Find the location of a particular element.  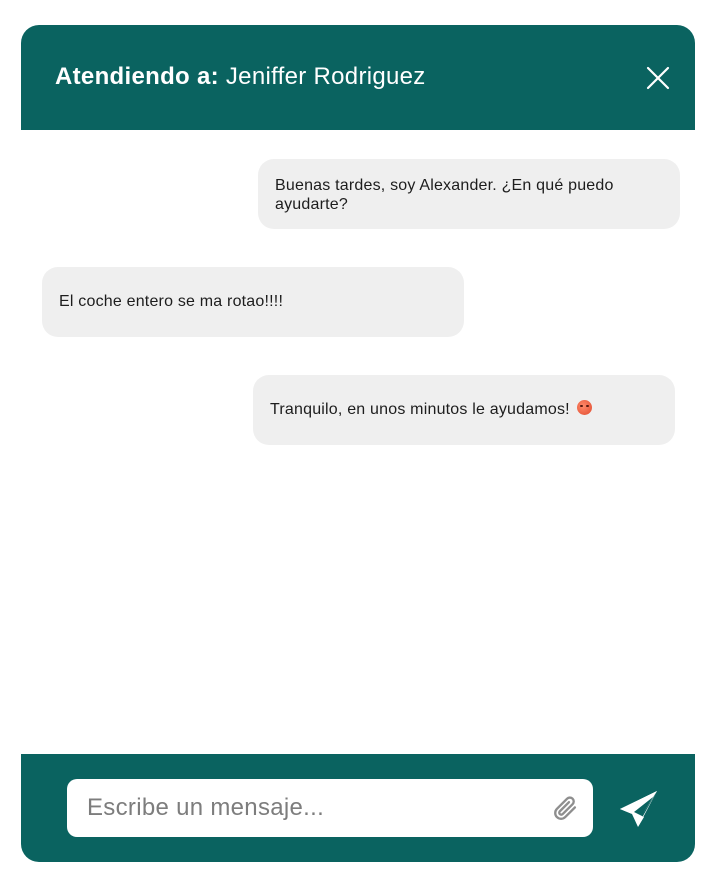

chat-header: Atendiendo a: Jeniffer Rodriguez is located at coordinates (358, 77).